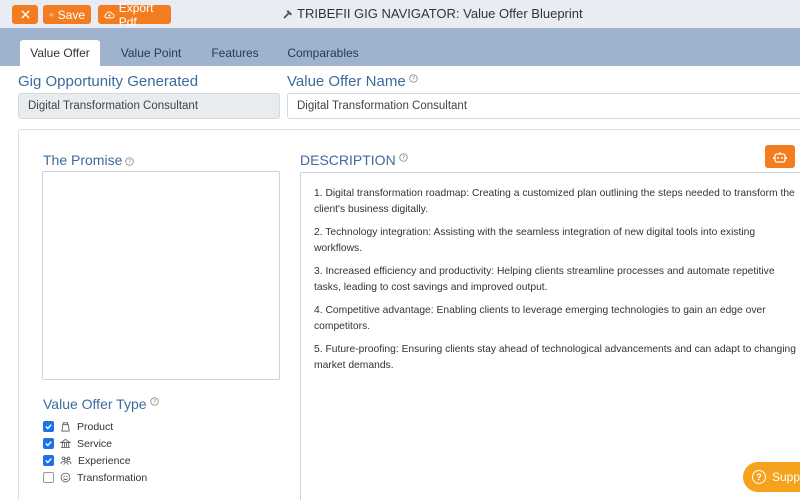 This screenshot has width=800, height=500. Describe the element at coordinates (95, 404) in the screenshot. I see `value-offer-type-label-text: Value Offer Type` at that location.